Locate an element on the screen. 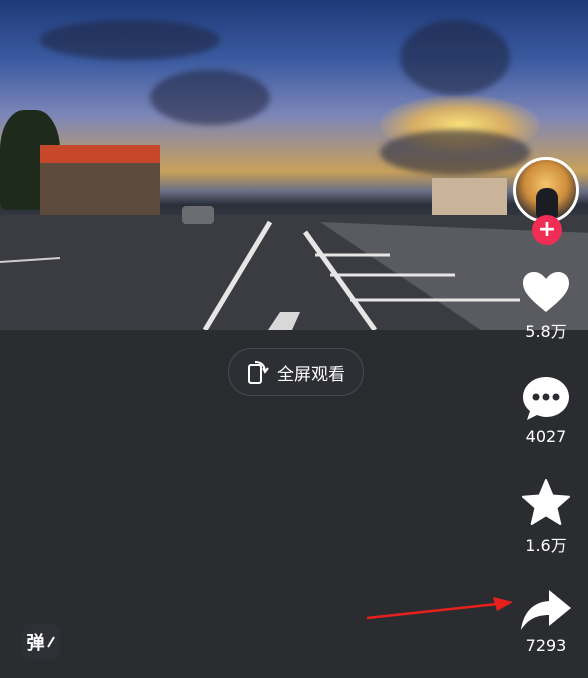 The image size is (588, 678). avatar-silhouette is located at coordinates (547, 203).